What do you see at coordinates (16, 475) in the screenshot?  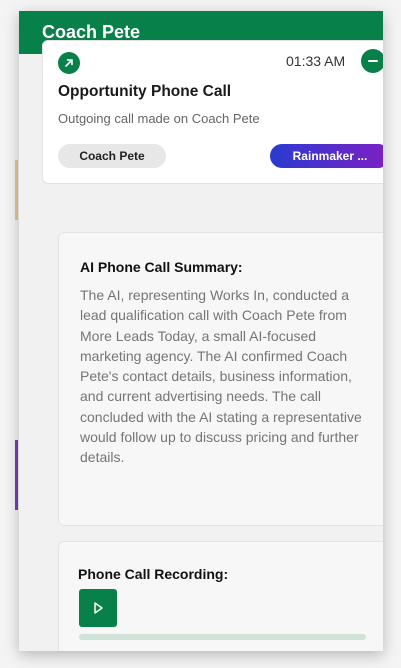 I see `background-accent-purple` at bounding box center [16, 475].